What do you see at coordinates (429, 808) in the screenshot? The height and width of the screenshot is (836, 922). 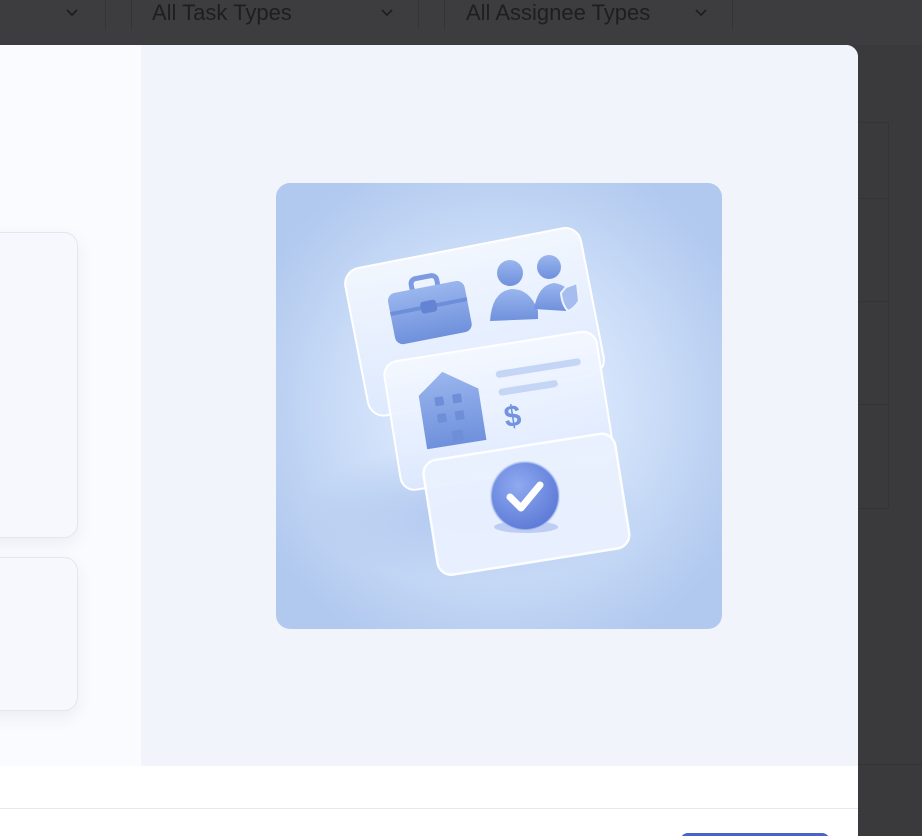 I see `modal-footer-divider` at bounding box center [429, 808].